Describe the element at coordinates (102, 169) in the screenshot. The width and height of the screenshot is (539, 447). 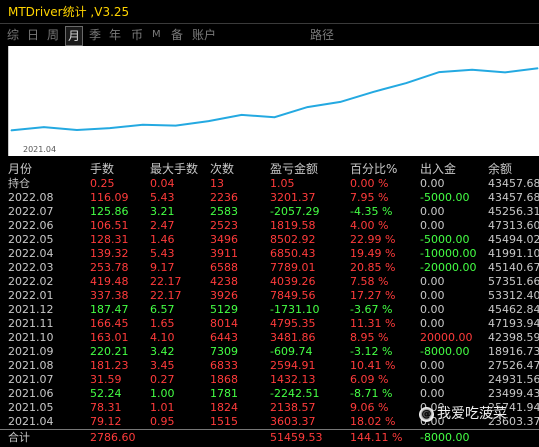
I see `col-lots-header: 手数` at that location.